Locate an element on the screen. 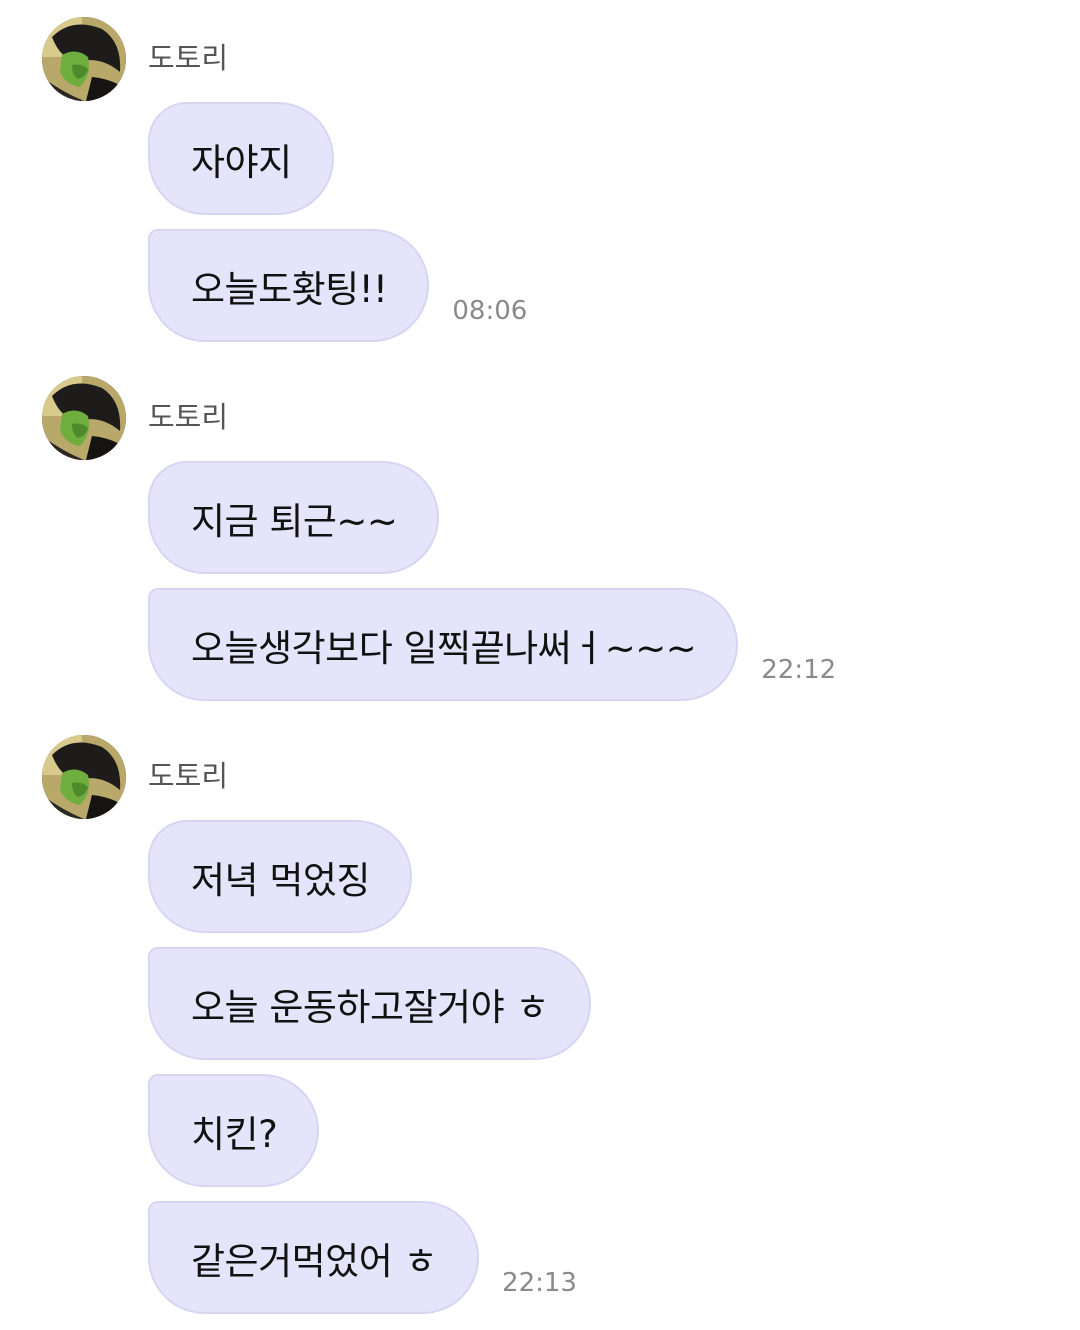 The image size is (1080, 1330). message-bubble: 치킨? is located at coordinates (234, 1130).